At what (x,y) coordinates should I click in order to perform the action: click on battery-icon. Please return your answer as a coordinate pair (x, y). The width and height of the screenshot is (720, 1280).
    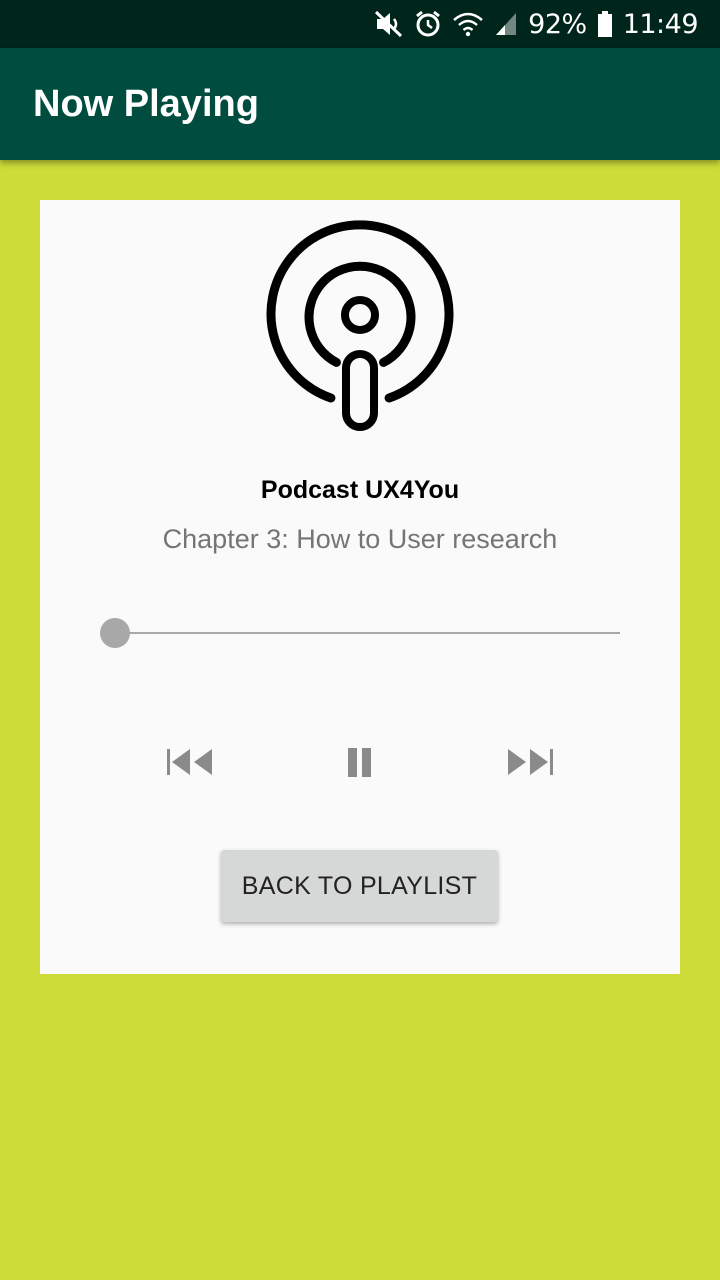
    Looking at the image, I should click on (605, 24).